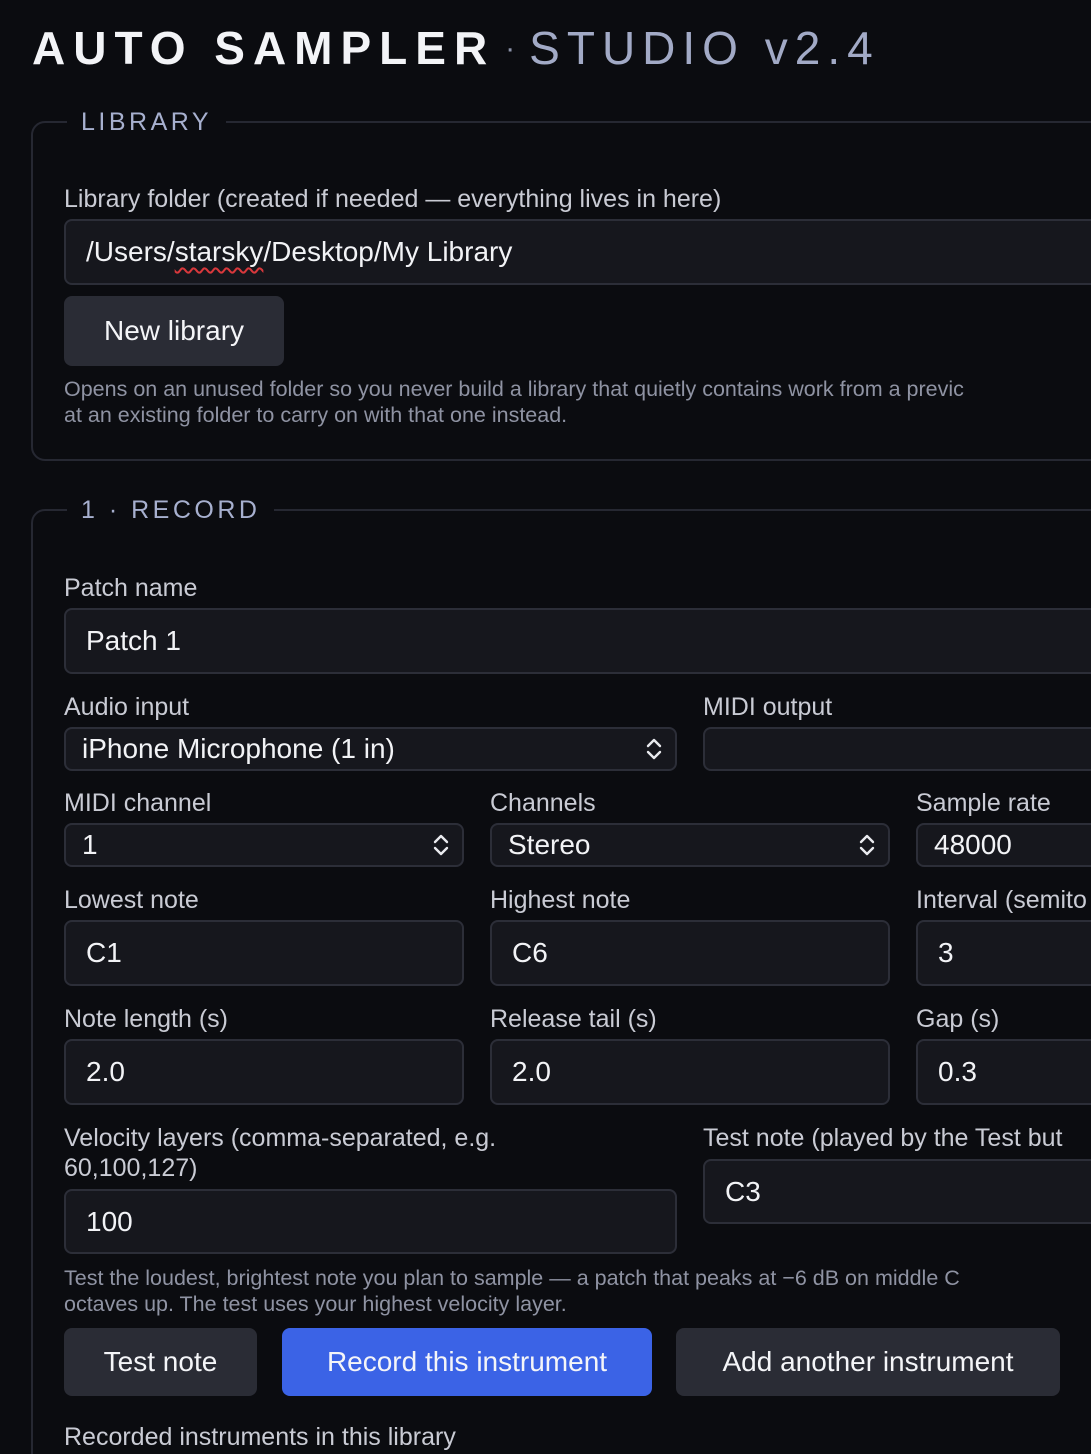 The image size is (1091, 1454). Describe the element at coordinates (238, 748) in the screenshot. I see `audio-input-value: iPhone Microphone (1 in)` at that location.